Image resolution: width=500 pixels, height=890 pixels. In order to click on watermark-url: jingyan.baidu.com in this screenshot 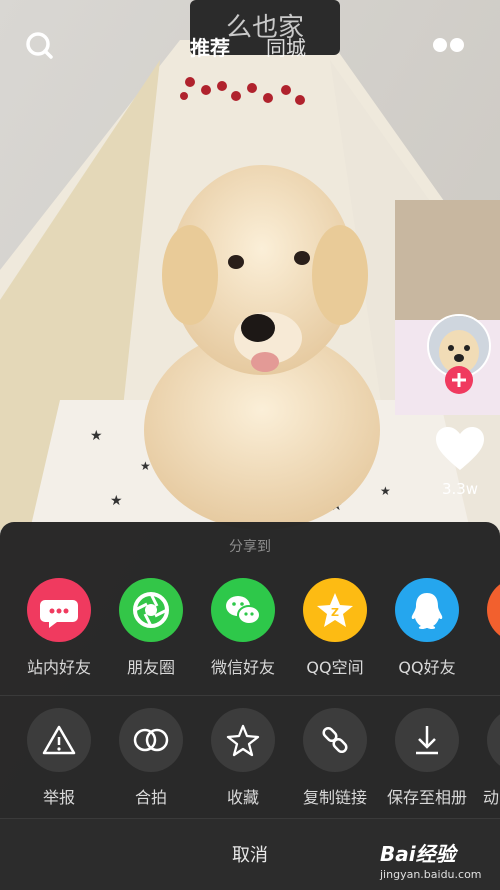, I will do `click(431, 874)`.